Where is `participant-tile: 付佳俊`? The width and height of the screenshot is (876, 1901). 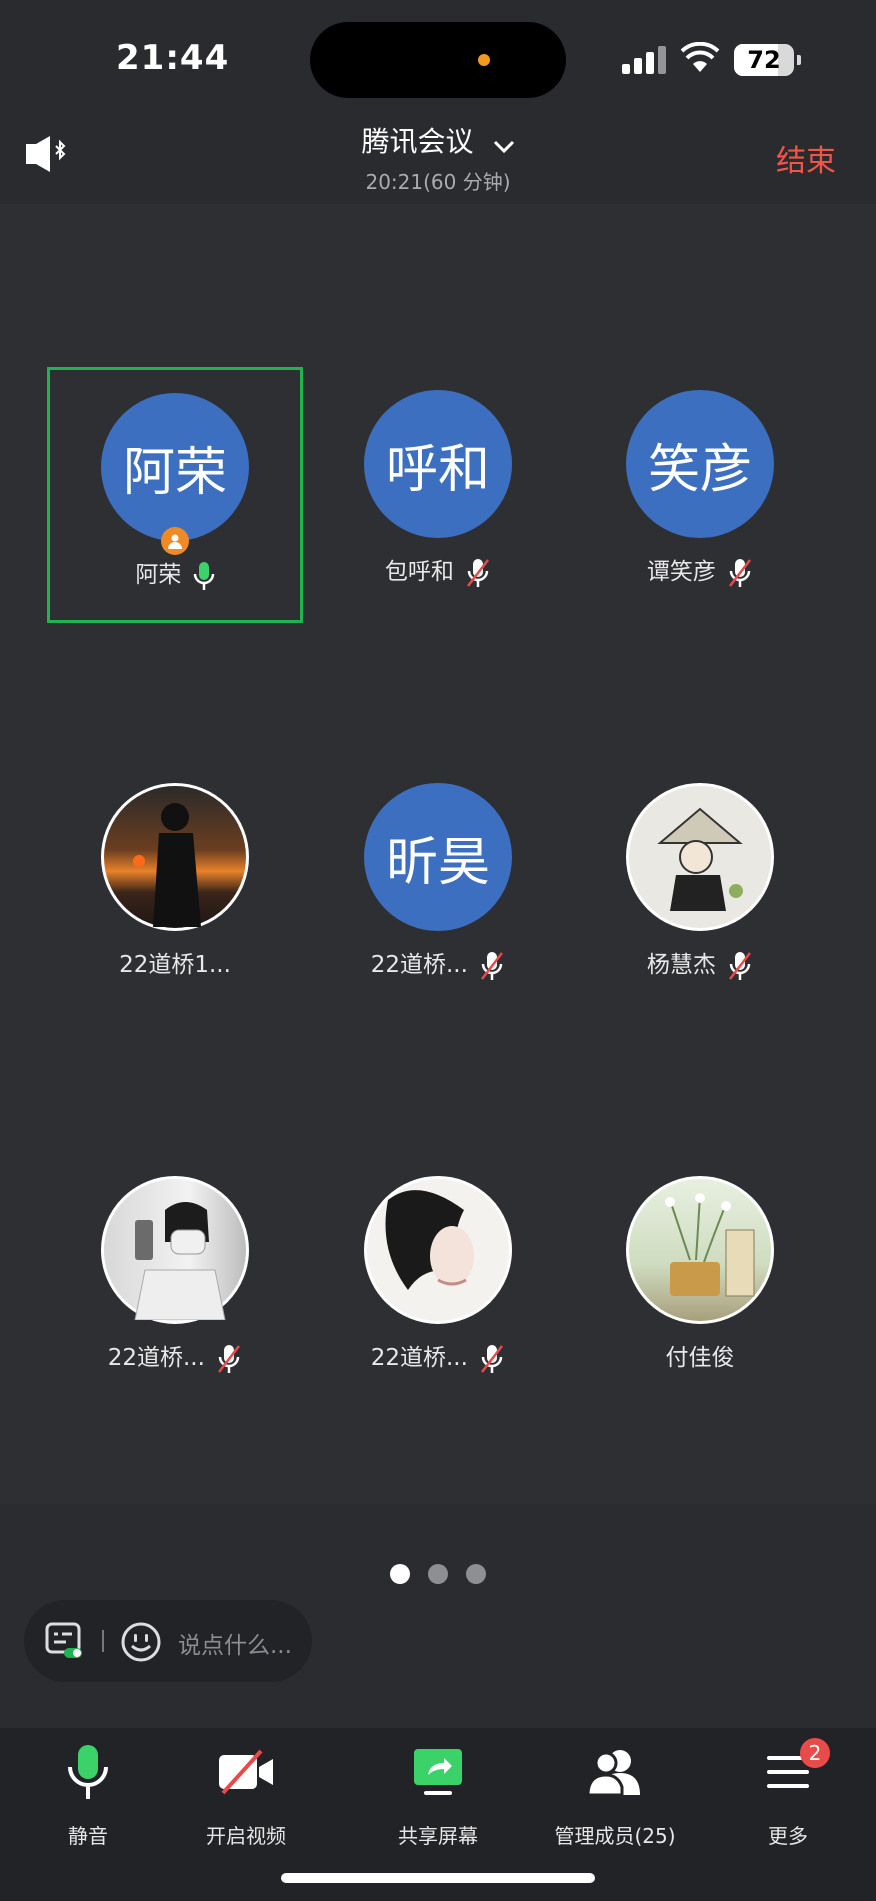
participant-tile: 付佳俊 is located at coordinates (700, 1281).